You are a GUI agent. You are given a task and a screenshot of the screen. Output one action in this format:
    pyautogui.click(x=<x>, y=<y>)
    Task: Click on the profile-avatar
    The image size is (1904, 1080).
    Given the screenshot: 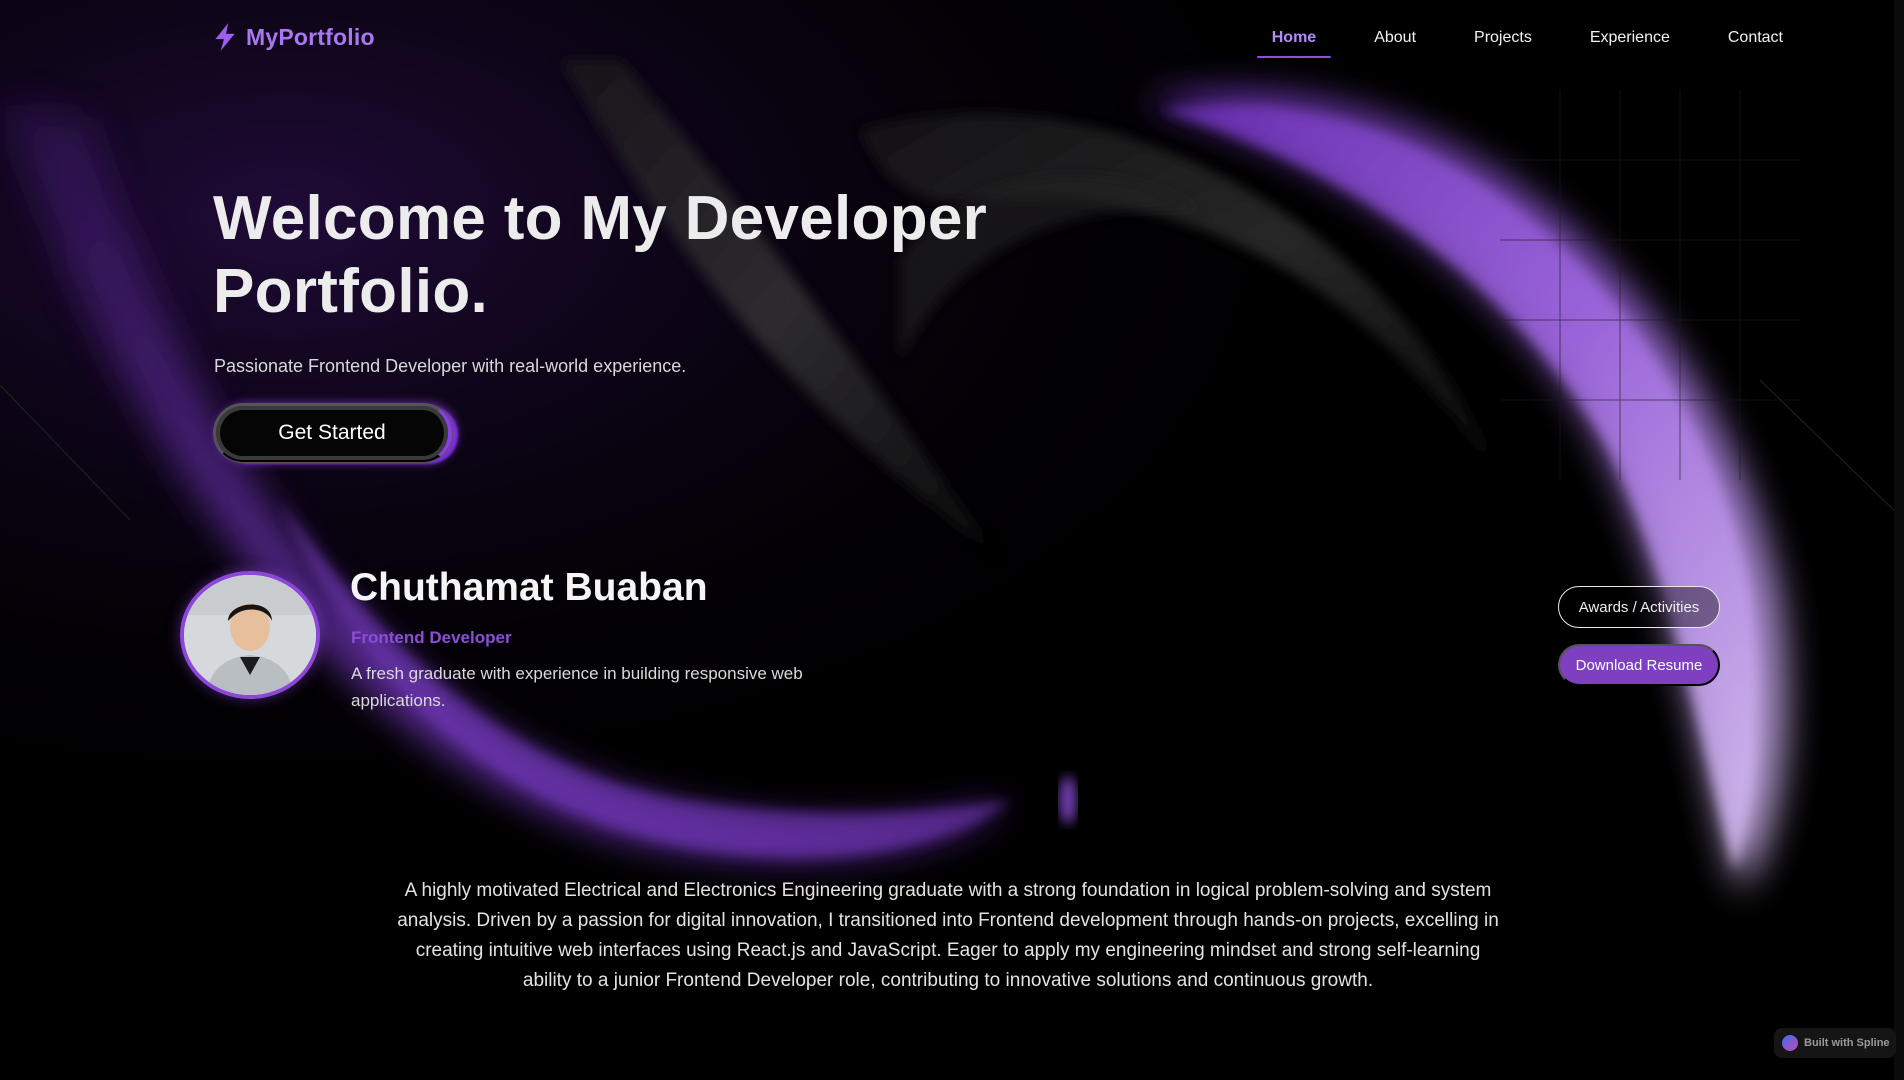 What is the action you would take?
    pyautogui.click(x=250, y=635)
    